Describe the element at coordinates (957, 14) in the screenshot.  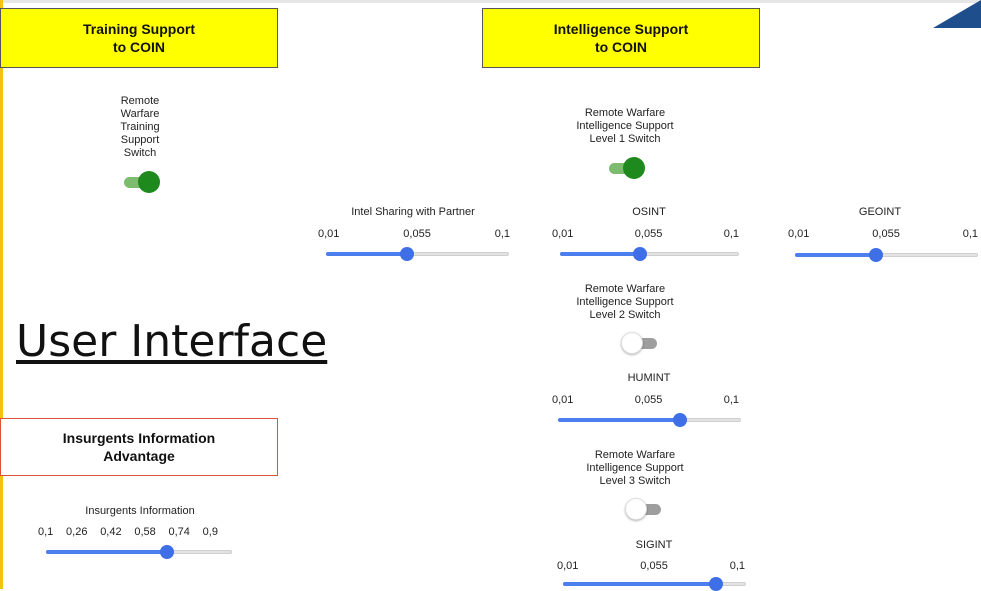
I see `corner-decoration` at that location.